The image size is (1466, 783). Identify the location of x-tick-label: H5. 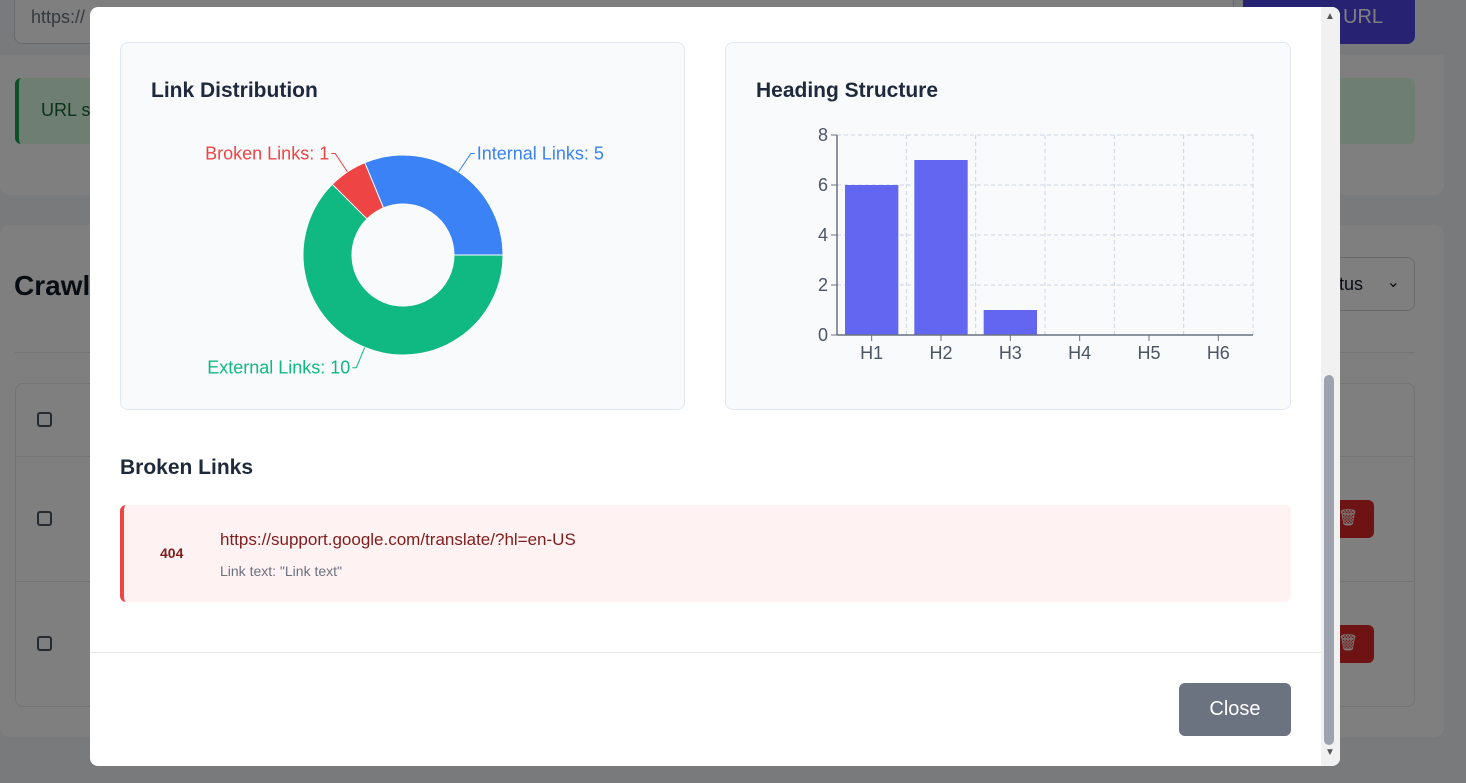
(1148, 353).